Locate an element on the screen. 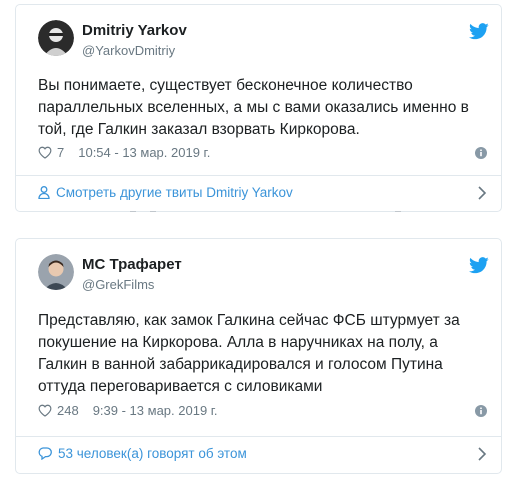 The image size is (527, 480). comment-bubble-icon is located at coordinates (45, 453).